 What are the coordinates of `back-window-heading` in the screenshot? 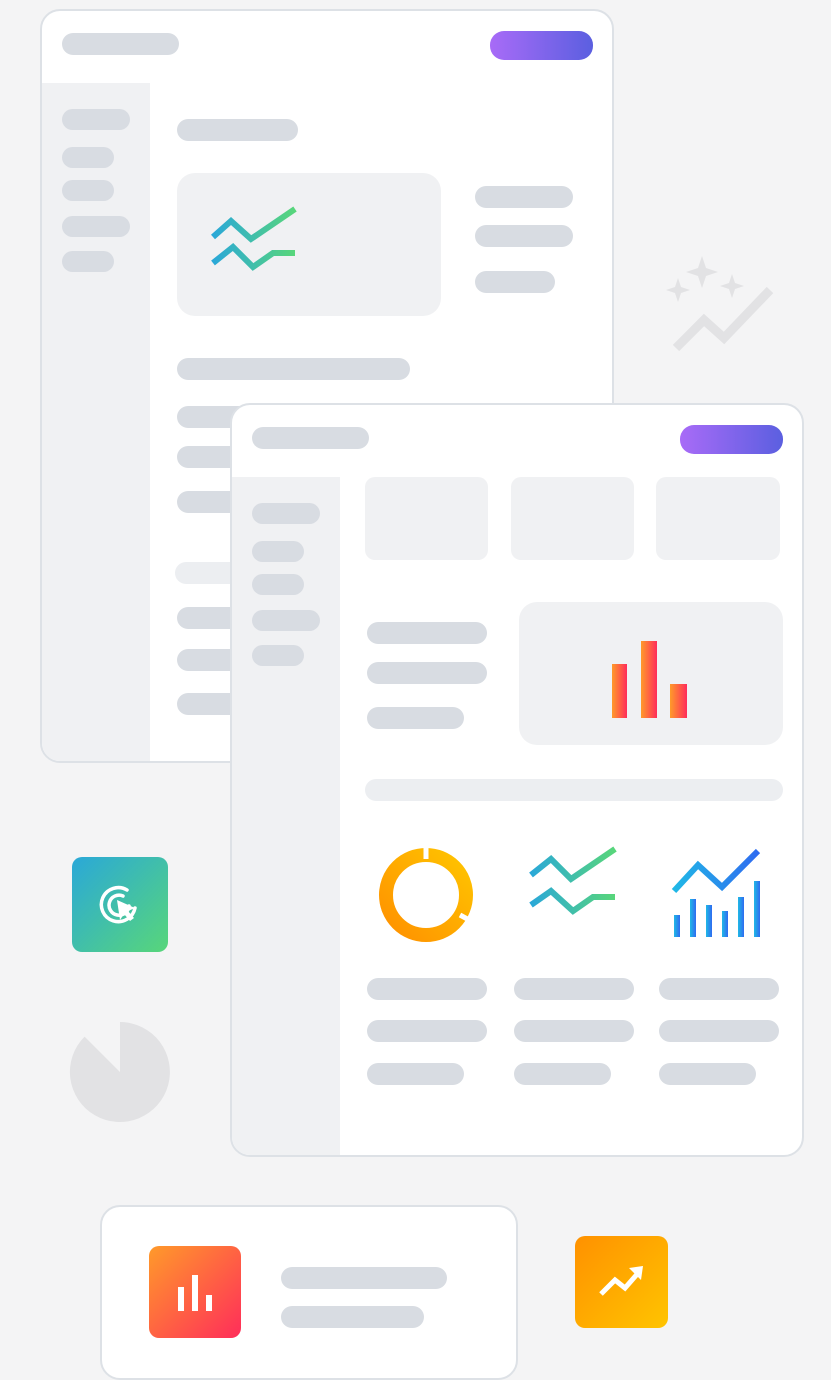 It's located at (237, 130).